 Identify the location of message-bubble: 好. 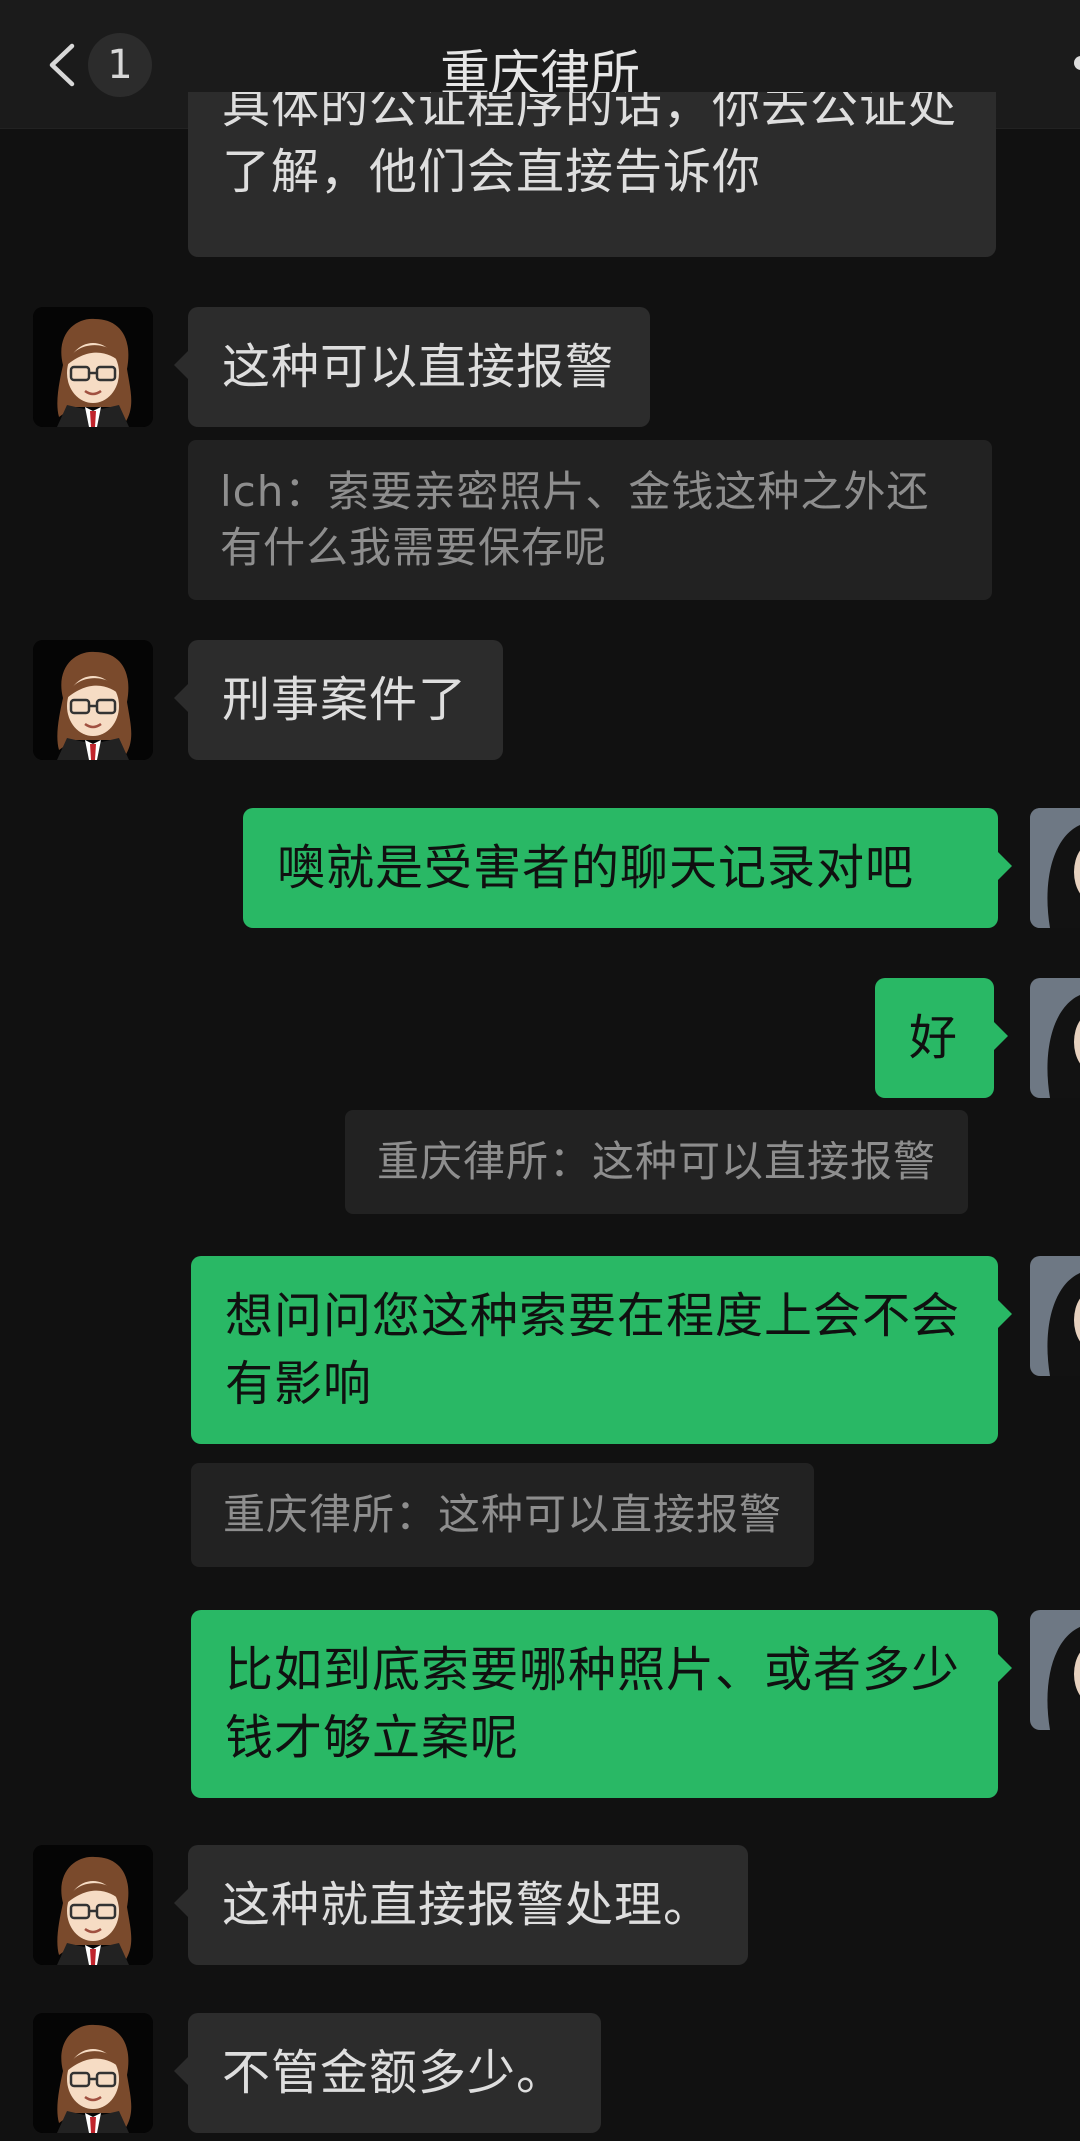
(942, 1038).